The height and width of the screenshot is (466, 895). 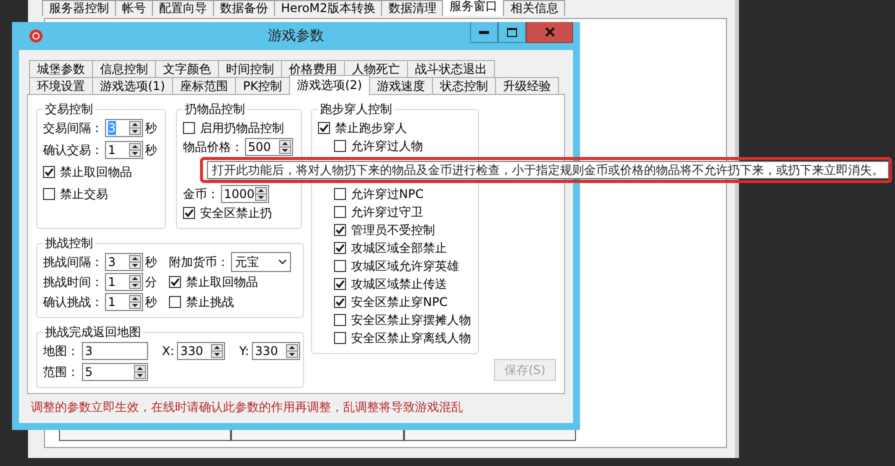 What do you see at coordinates (247, 407) in the screenshot?
I see `warning-note: 调整的参数立即生效，在线时请确认此参数的作用再调整，乱调整将导致游戏混乱` at bounding box center [247, 407].